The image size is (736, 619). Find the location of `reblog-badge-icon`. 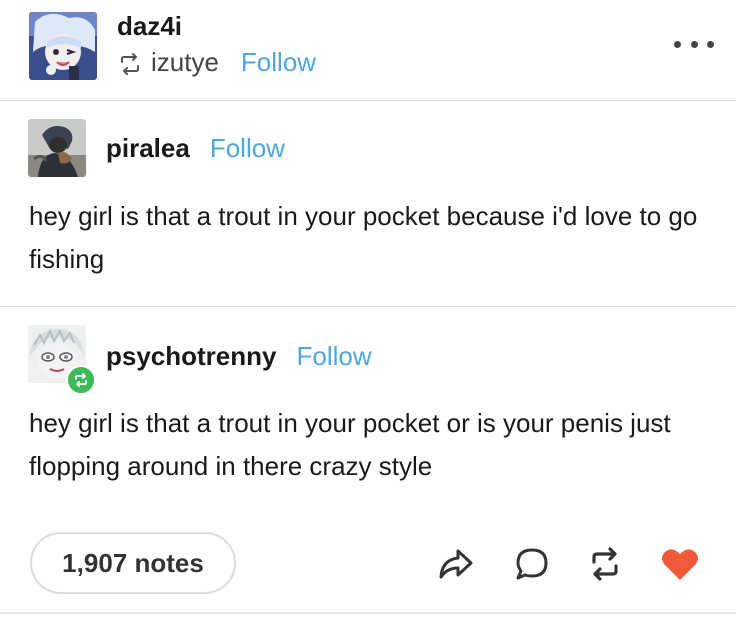

reblog-badge-icon is located at coordinates (81, 380).